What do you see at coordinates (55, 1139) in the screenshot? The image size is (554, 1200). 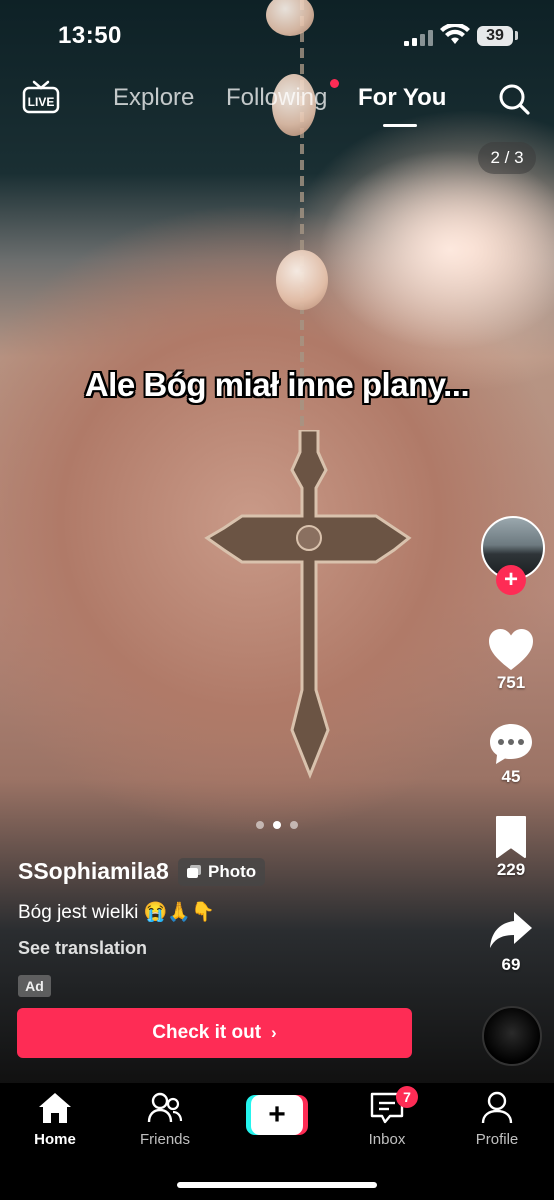 I see `nav-home-label: Home` at bounding box center [55, 1139].